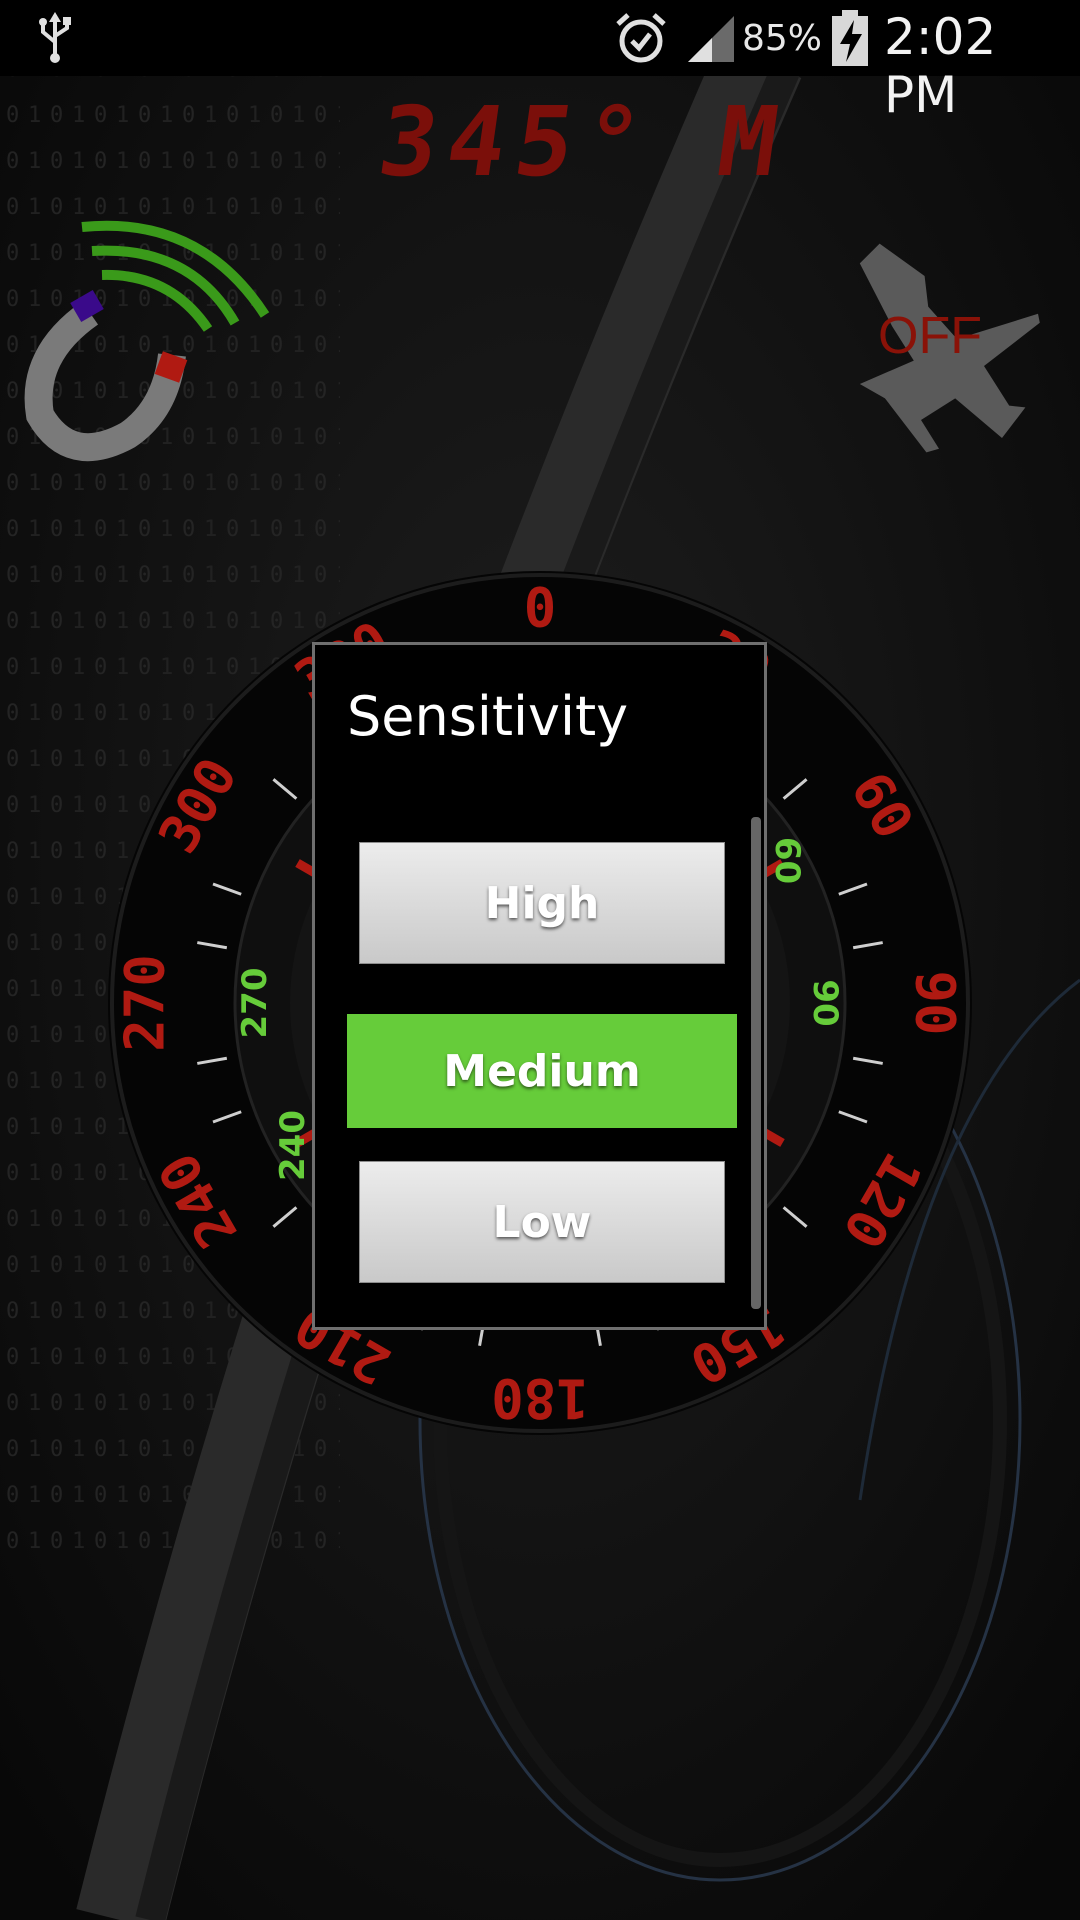  What do you see at coordinates (145, 337) in the screenshot?
I see `magnet-calibration-icon` at bounding box center [145, 337].